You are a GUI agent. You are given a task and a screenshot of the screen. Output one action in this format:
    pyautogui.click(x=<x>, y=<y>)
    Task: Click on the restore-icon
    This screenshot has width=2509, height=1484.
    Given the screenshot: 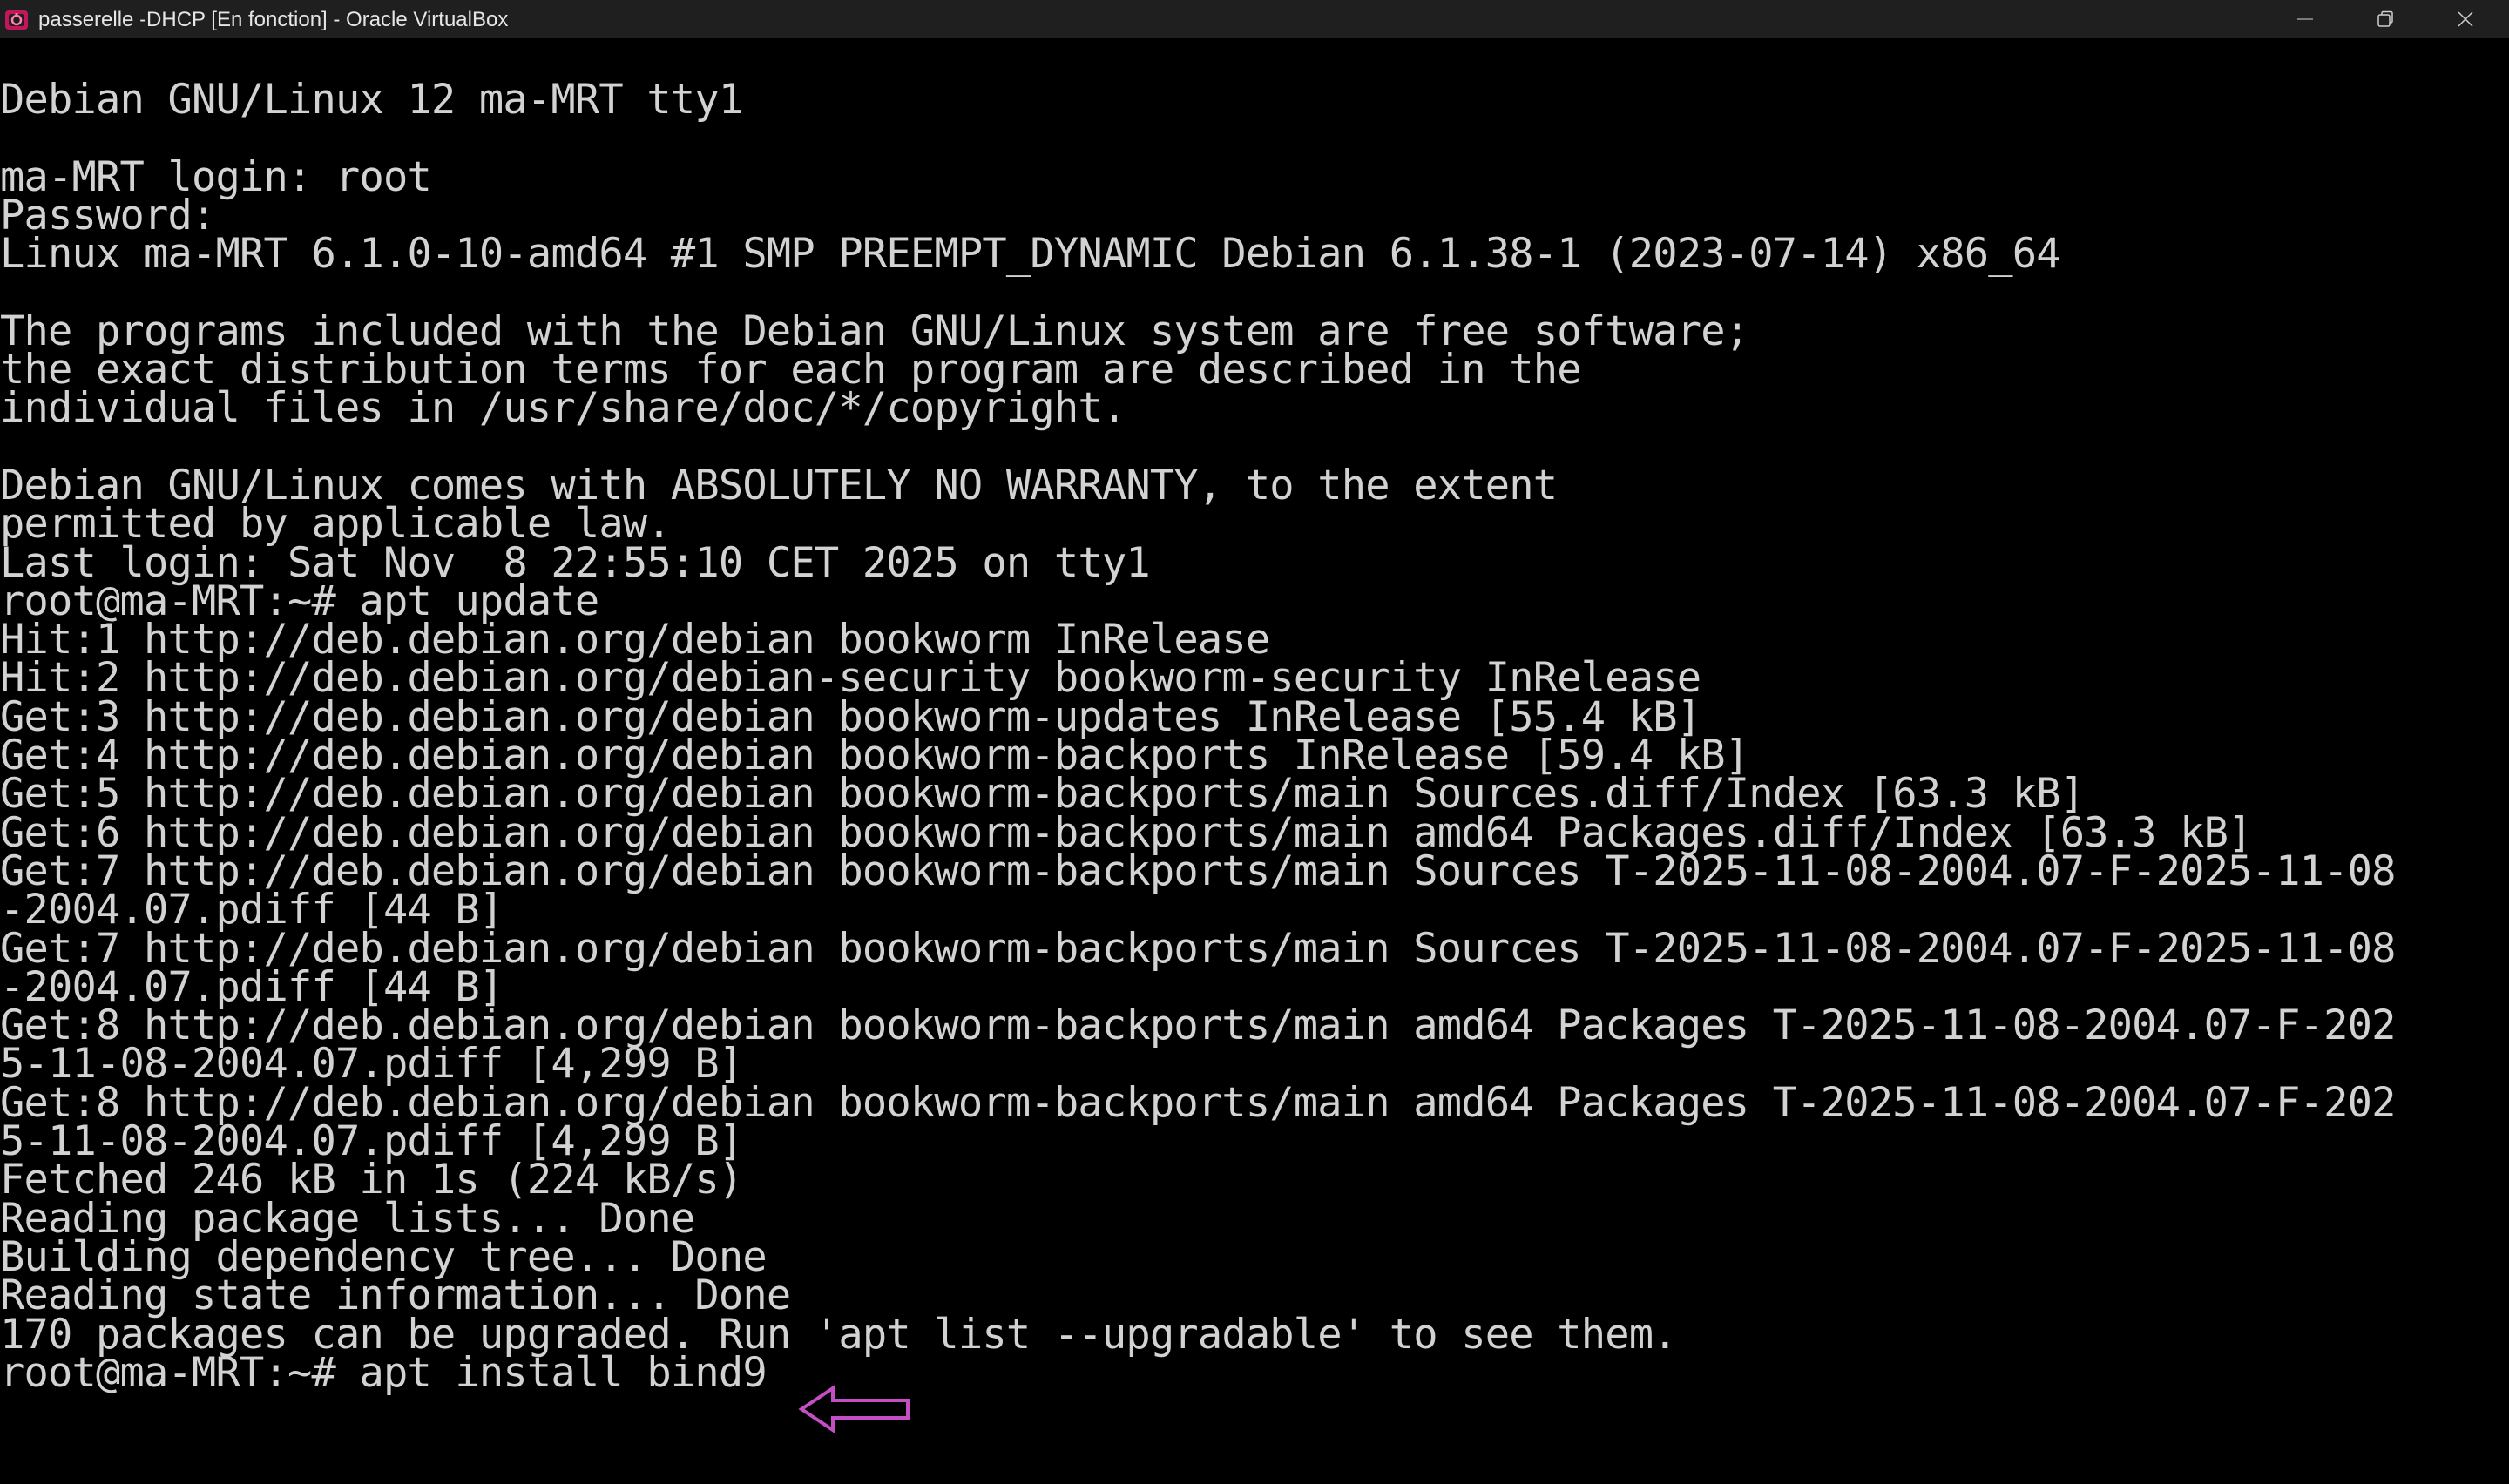 What is the action you would take?
    pyautogui.click(x=2385, y=18)
    